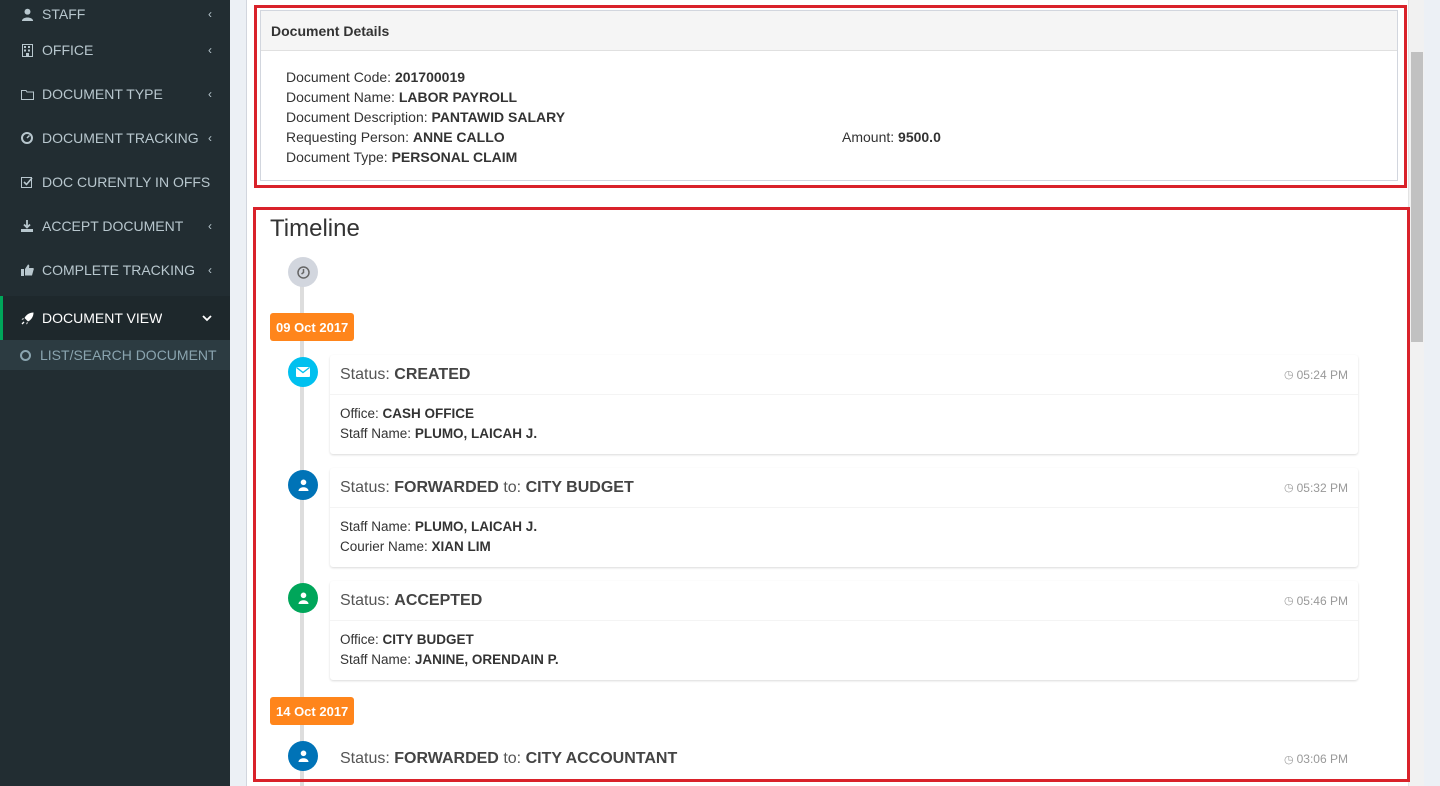 Image resolution: width=1440 pixels, height=786 pixels. I want to click on thumbs-up-icon, so click(27, 270).